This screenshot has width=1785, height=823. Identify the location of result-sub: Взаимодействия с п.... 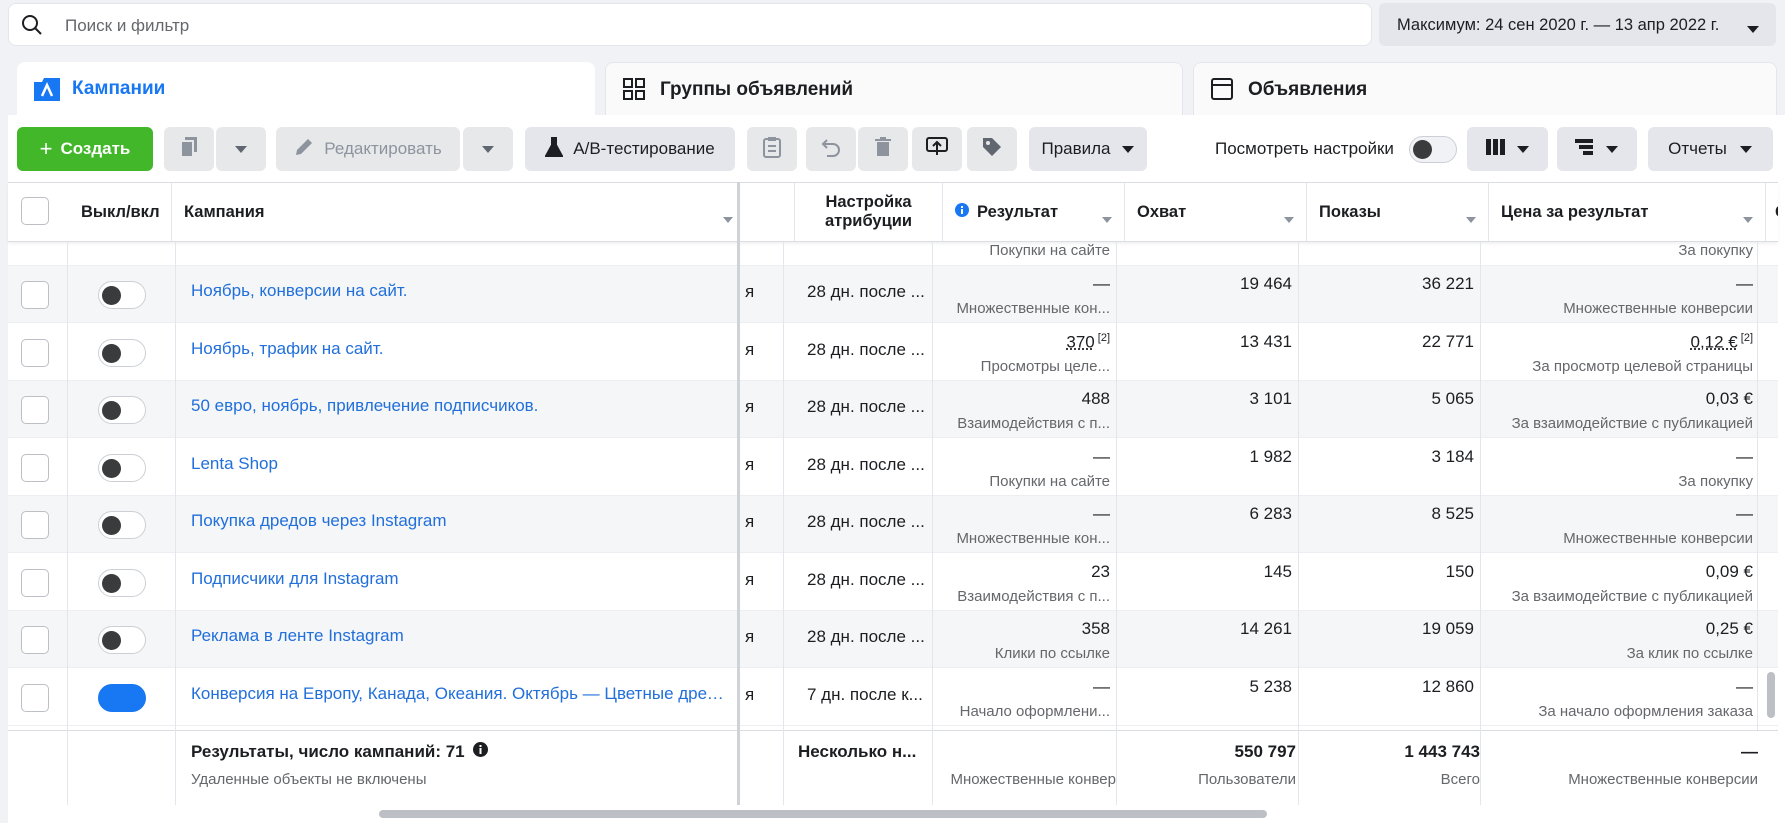
(1033, 423).